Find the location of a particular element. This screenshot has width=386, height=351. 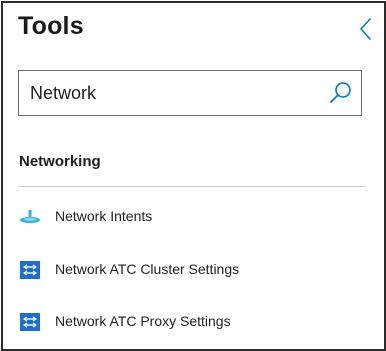

search-button is located at coordinates (341, 93).